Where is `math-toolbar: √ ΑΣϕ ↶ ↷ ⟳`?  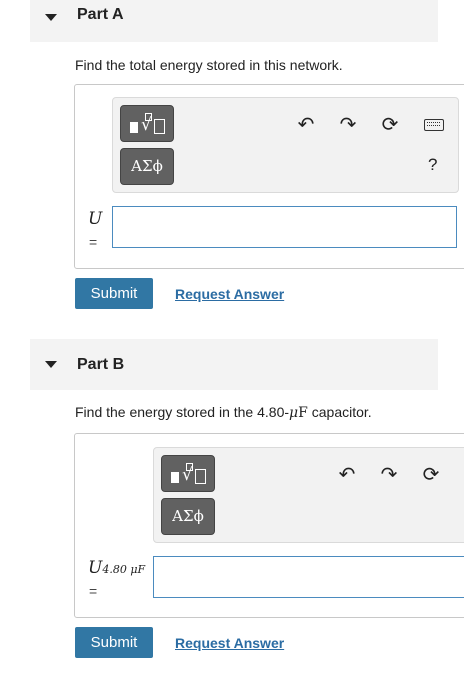 math-toolbar: √ ΑΣϕ ↶ ↷ ⟳ is located at coordinates (308, 495).